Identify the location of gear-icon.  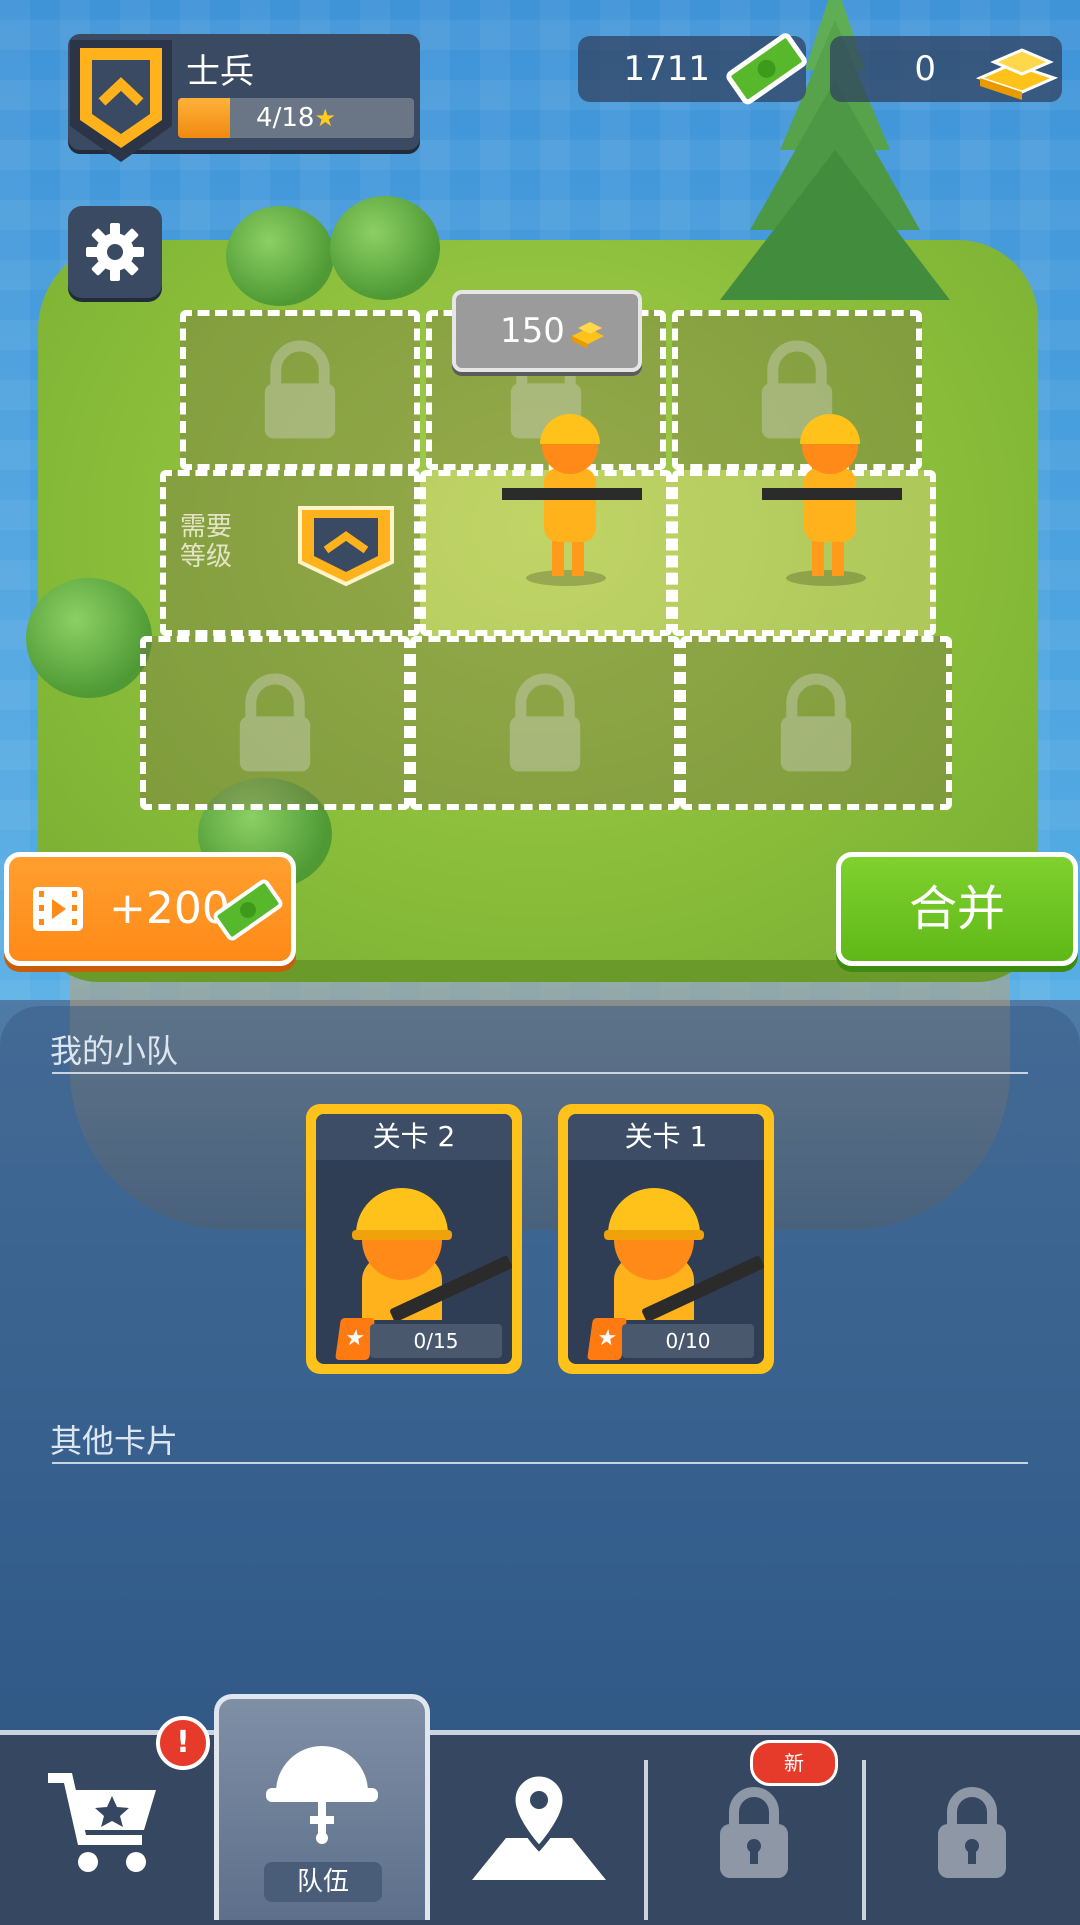
(115, 252).